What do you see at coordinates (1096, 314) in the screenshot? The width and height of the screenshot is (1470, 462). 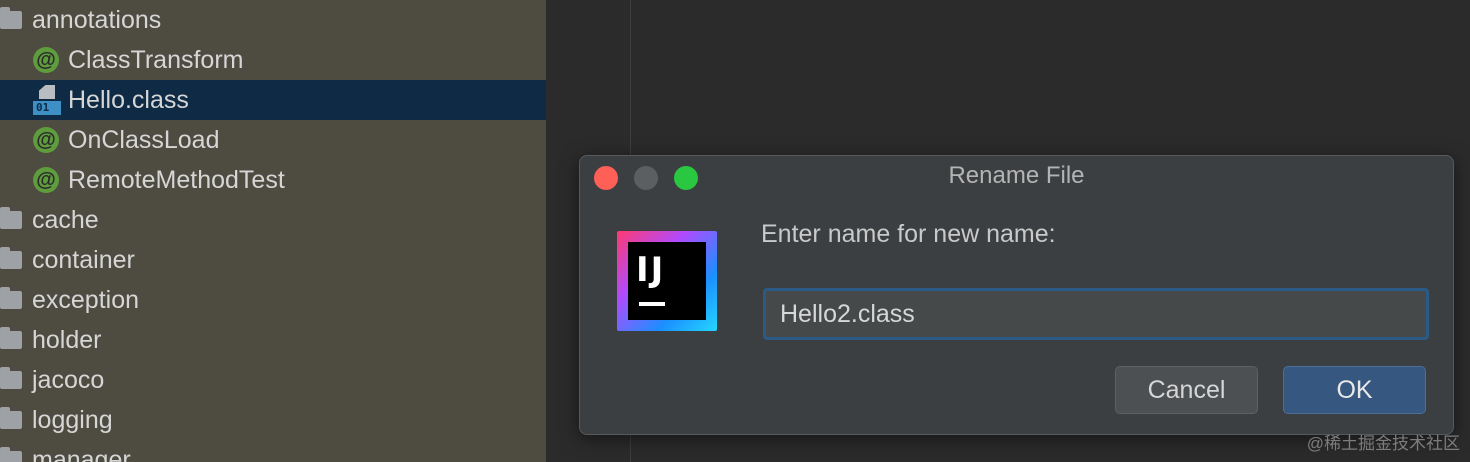 I see `new-name-input` at bounding box center [1096, 314].